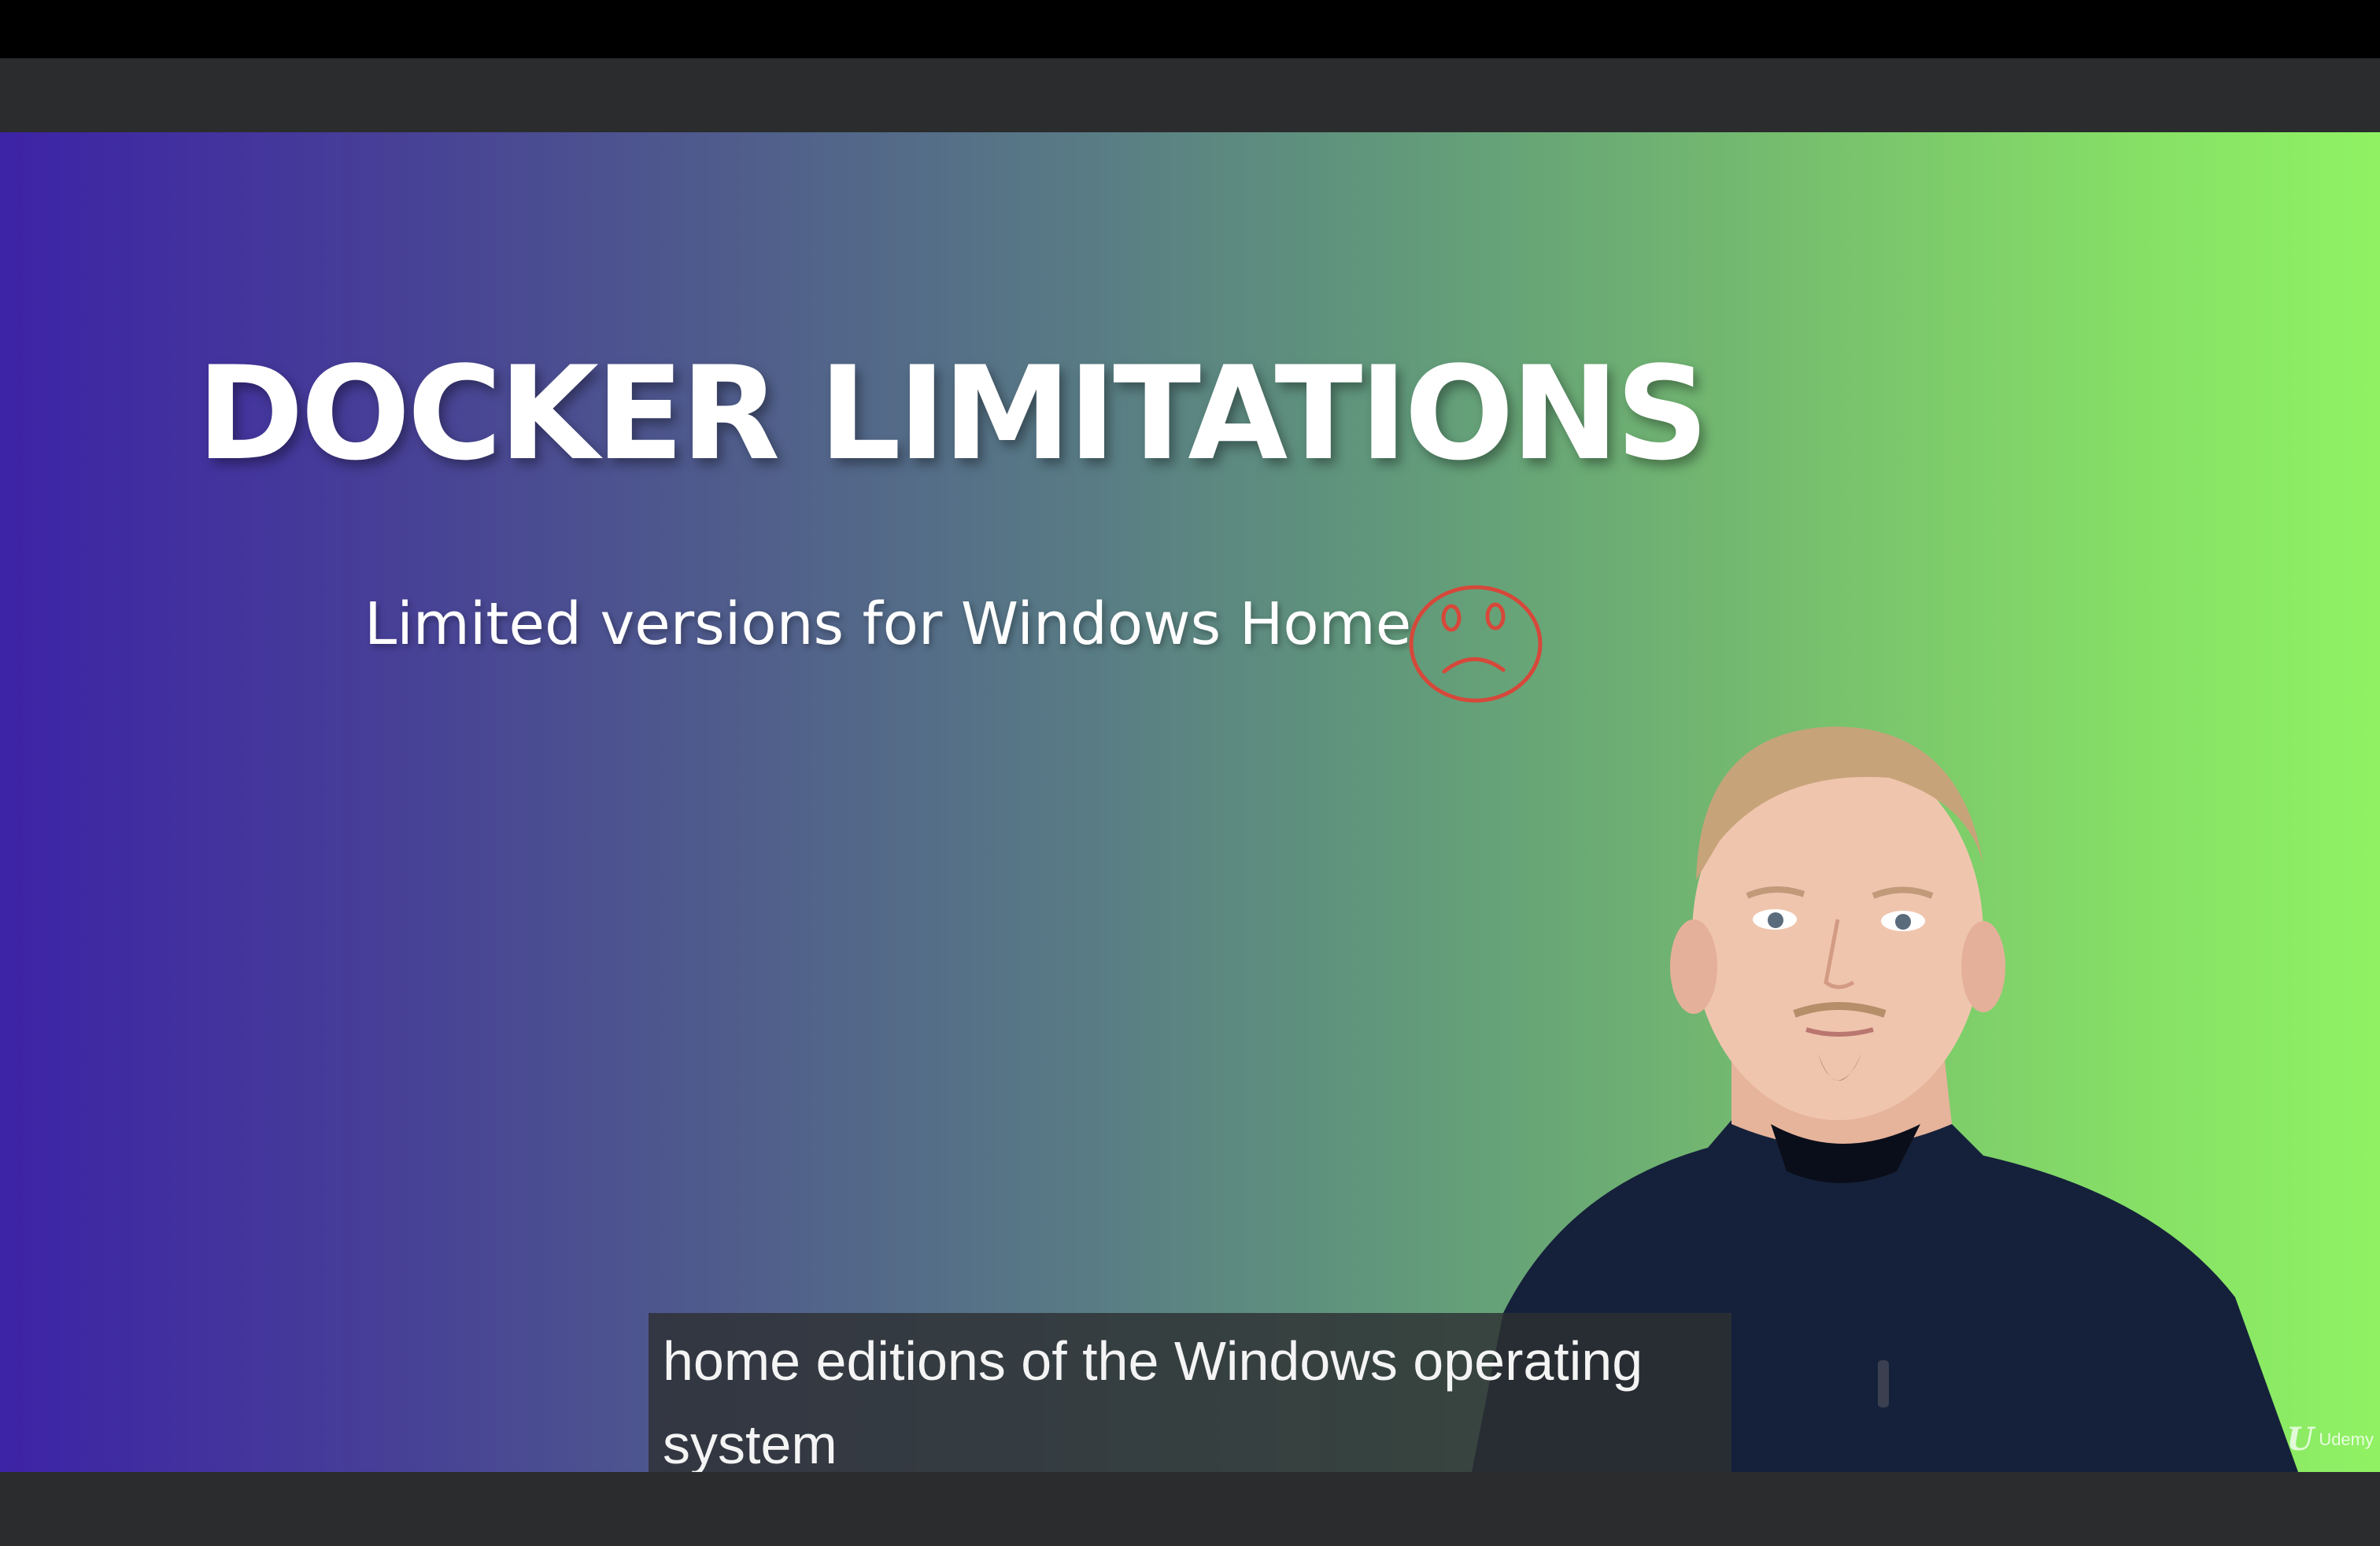  What do you see at coordinates (1190, 95) in the screenshot?
I see `player-header-bar` at bounding box center [1190, 95].